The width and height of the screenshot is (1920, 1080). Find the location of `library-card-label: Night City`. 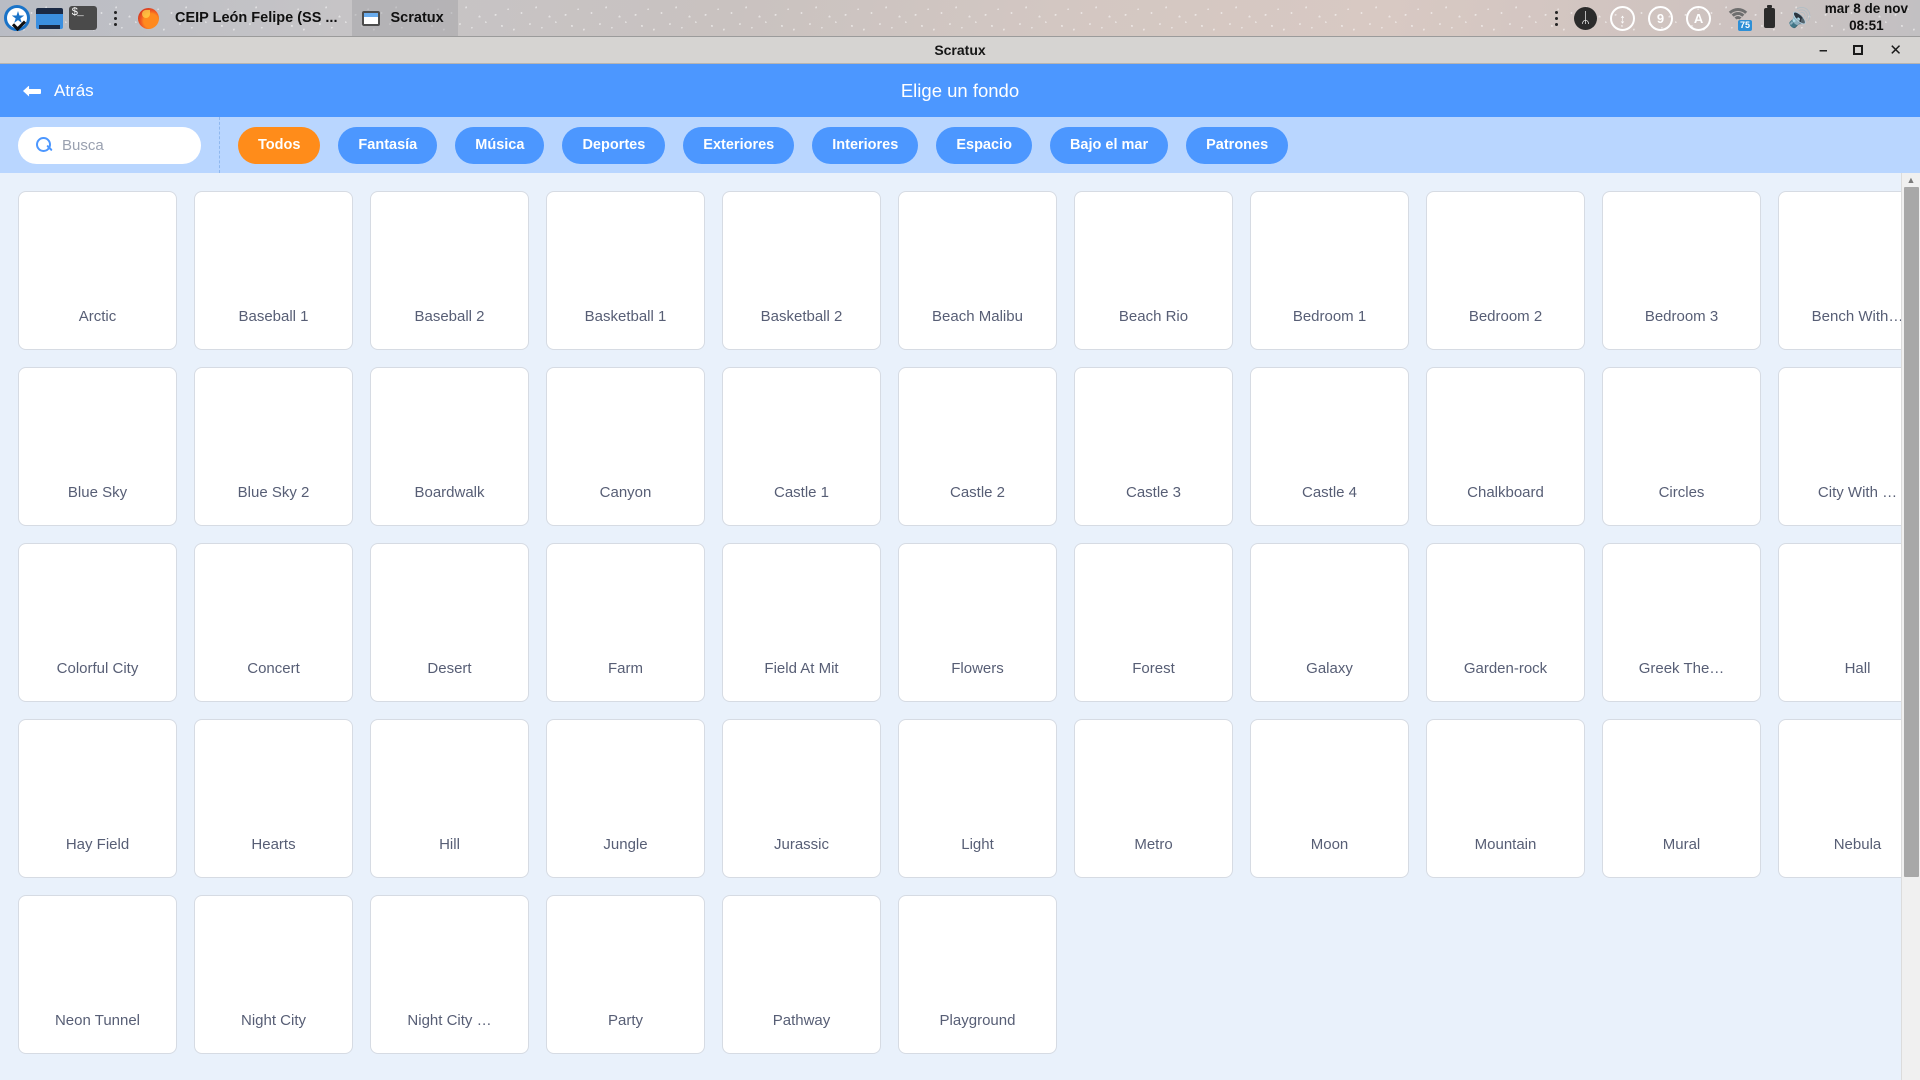

library-card-label: Night City is located at coordinates (273, 1020).